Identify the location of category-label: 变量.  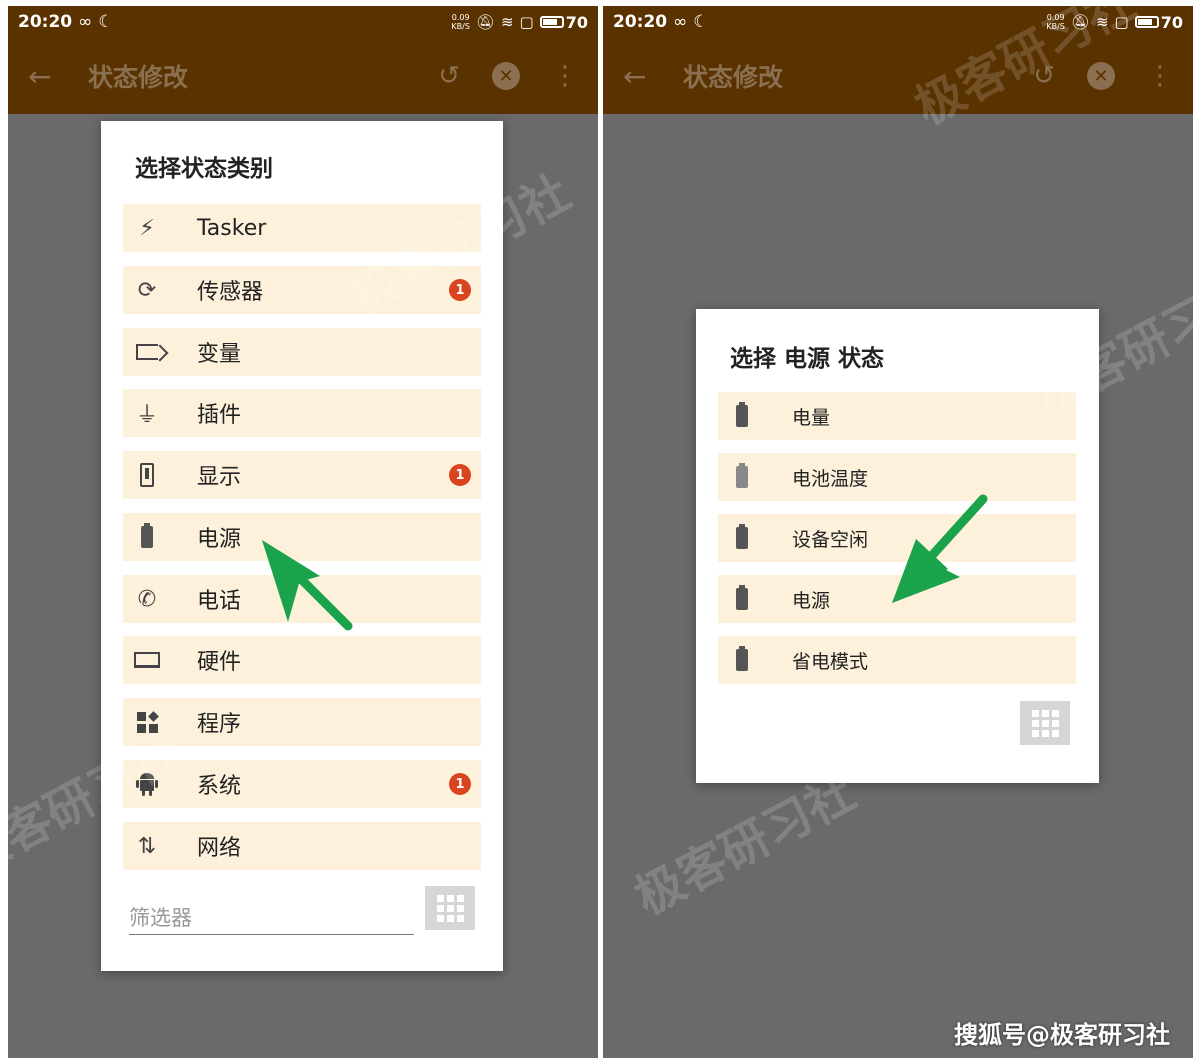
(219, 354).